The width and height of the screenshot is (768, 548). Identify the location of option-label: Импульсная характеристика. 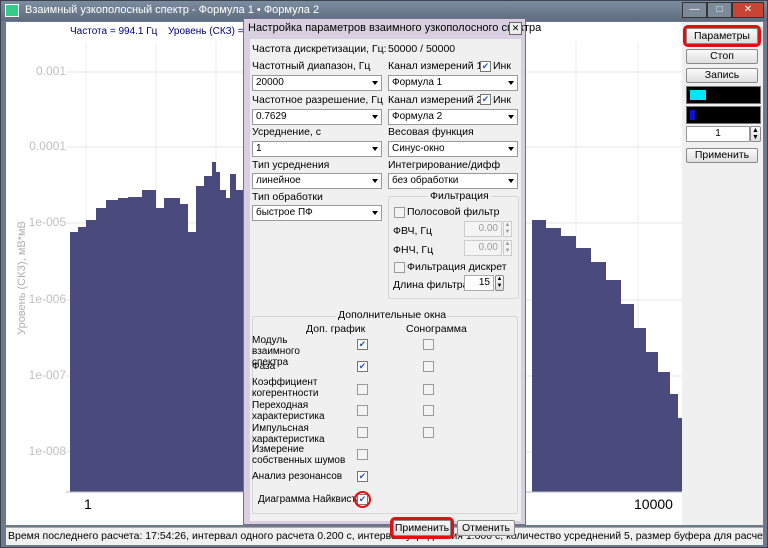
(288, 434).